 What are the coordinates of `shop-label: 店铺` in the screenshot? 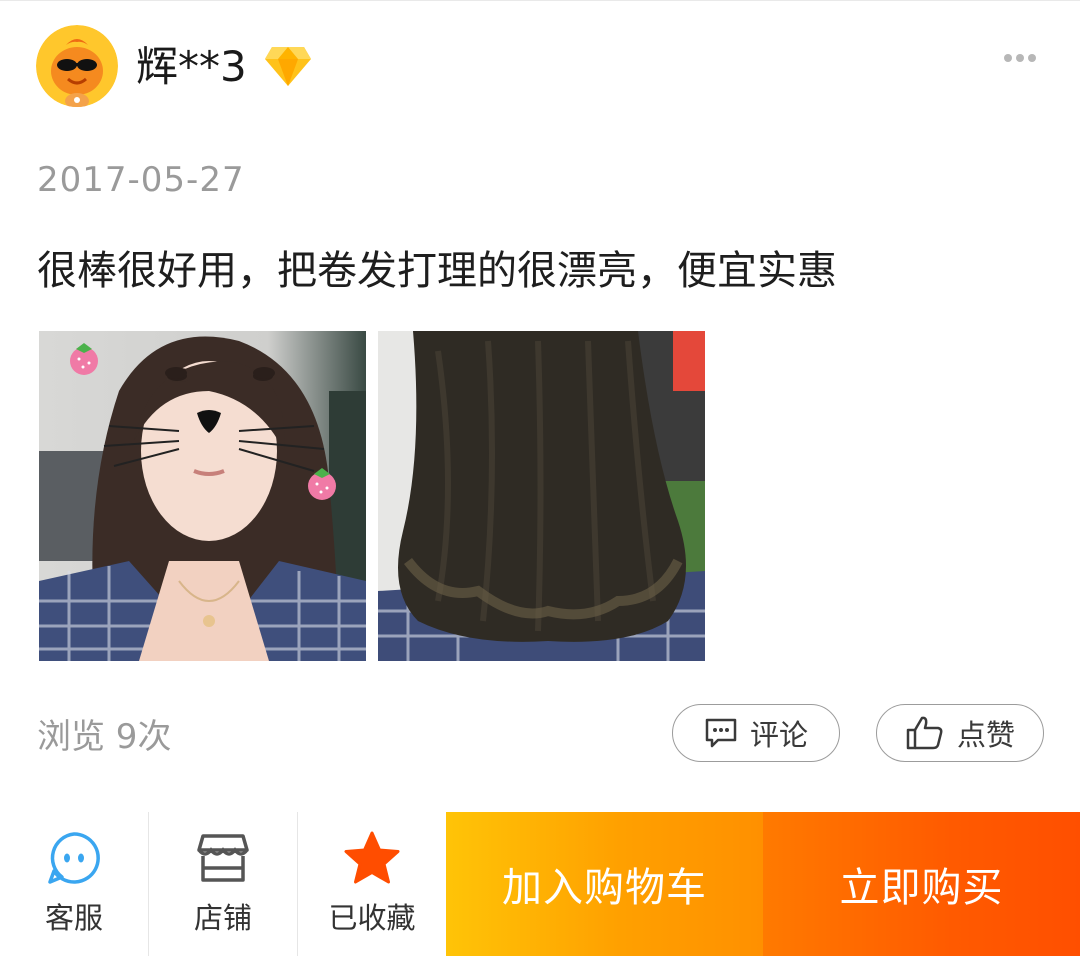 It's located at (222, 918).